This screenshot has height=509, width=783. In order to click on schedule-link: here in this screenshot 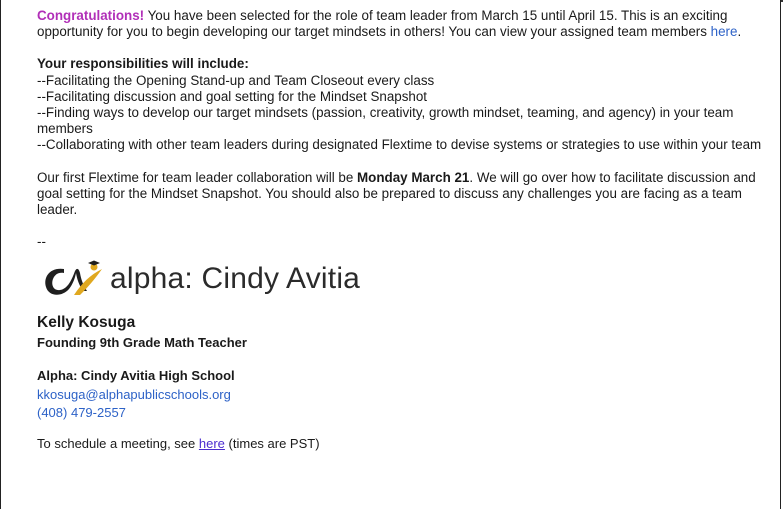, I will do `click(212, 443)`.